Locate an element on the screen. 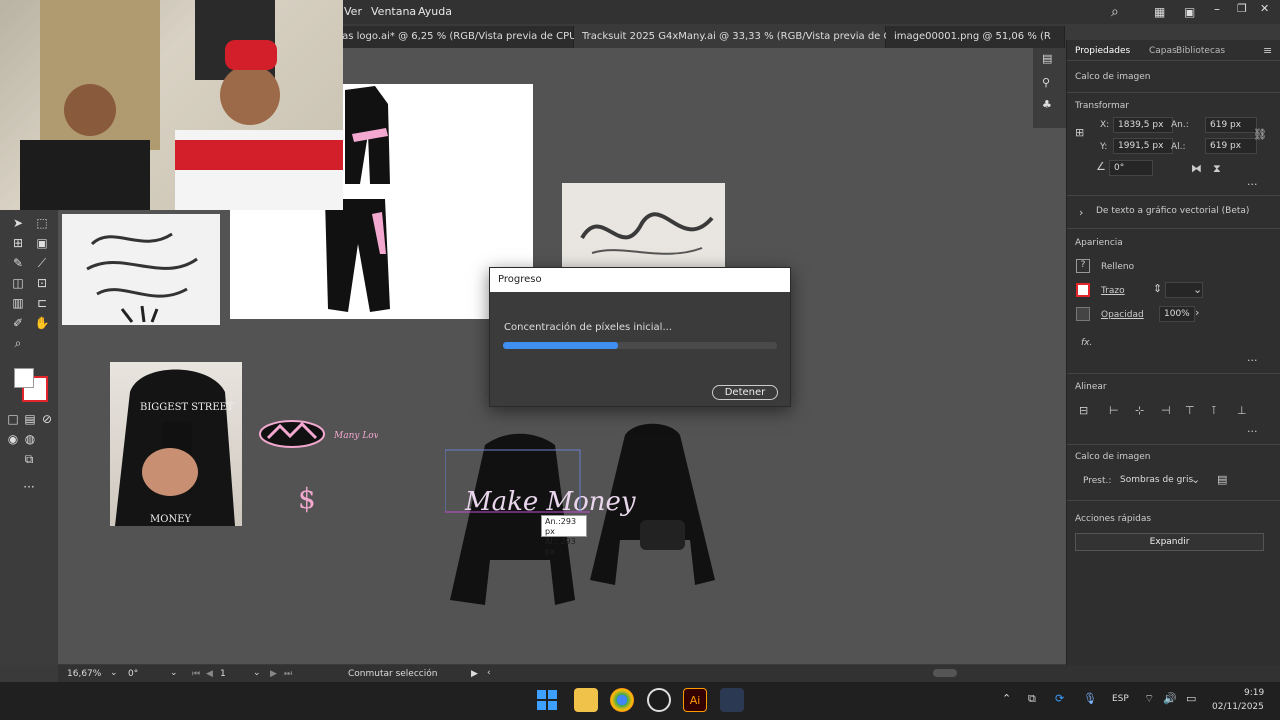 This screenshot has height=720, width=1280. fill-unknown-icon: ? is located at coordinates (1083, 266).